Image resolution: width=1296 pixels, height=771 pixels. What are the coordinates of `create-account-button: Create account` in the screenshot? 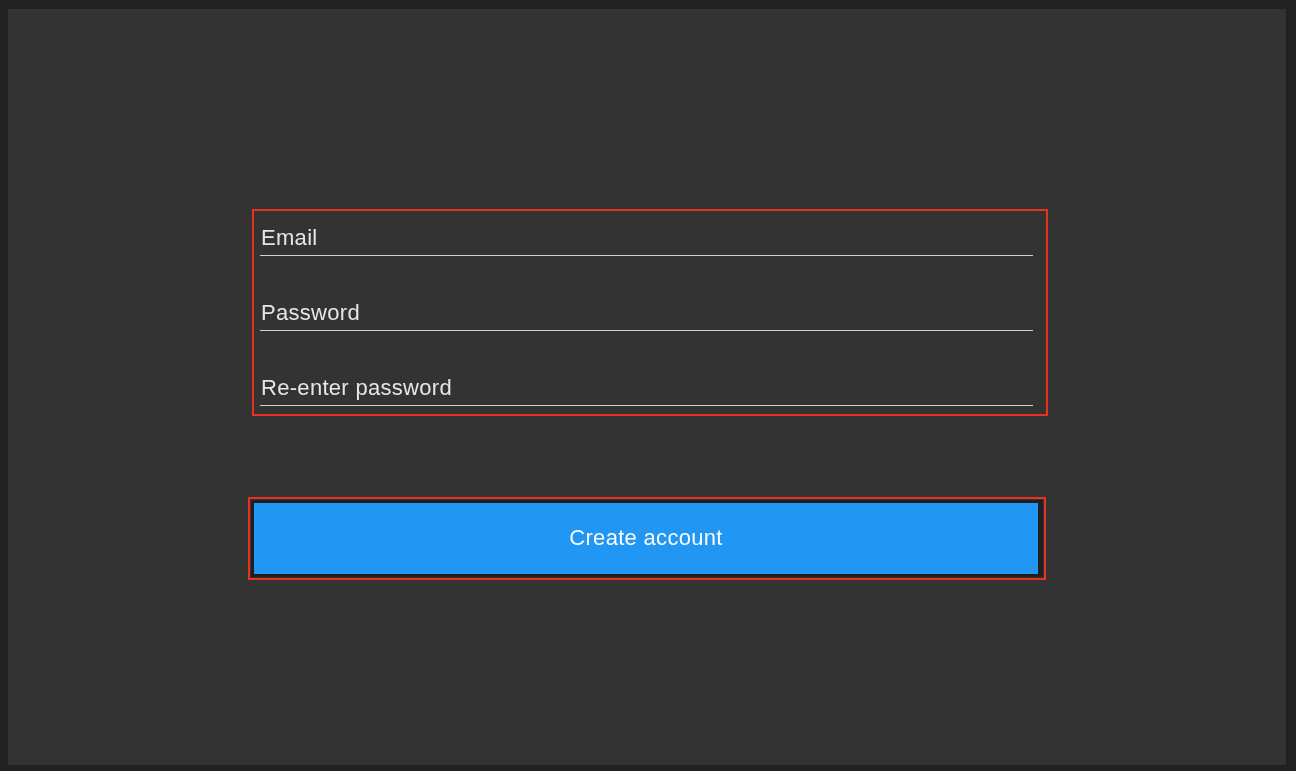 It's located at (647, 538).